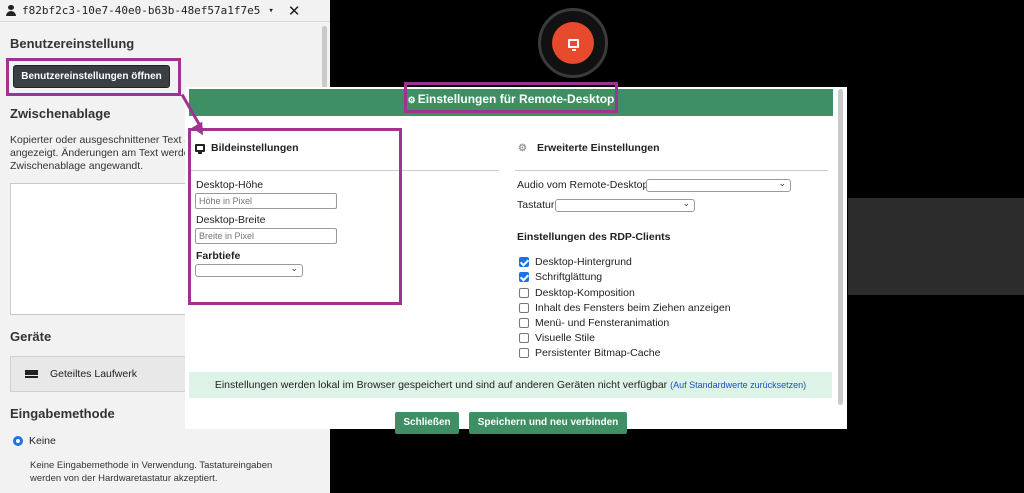  I want to click on advanced-settings-heading: ⚙ Erweiterte Einstellungen, so click(589, 148).